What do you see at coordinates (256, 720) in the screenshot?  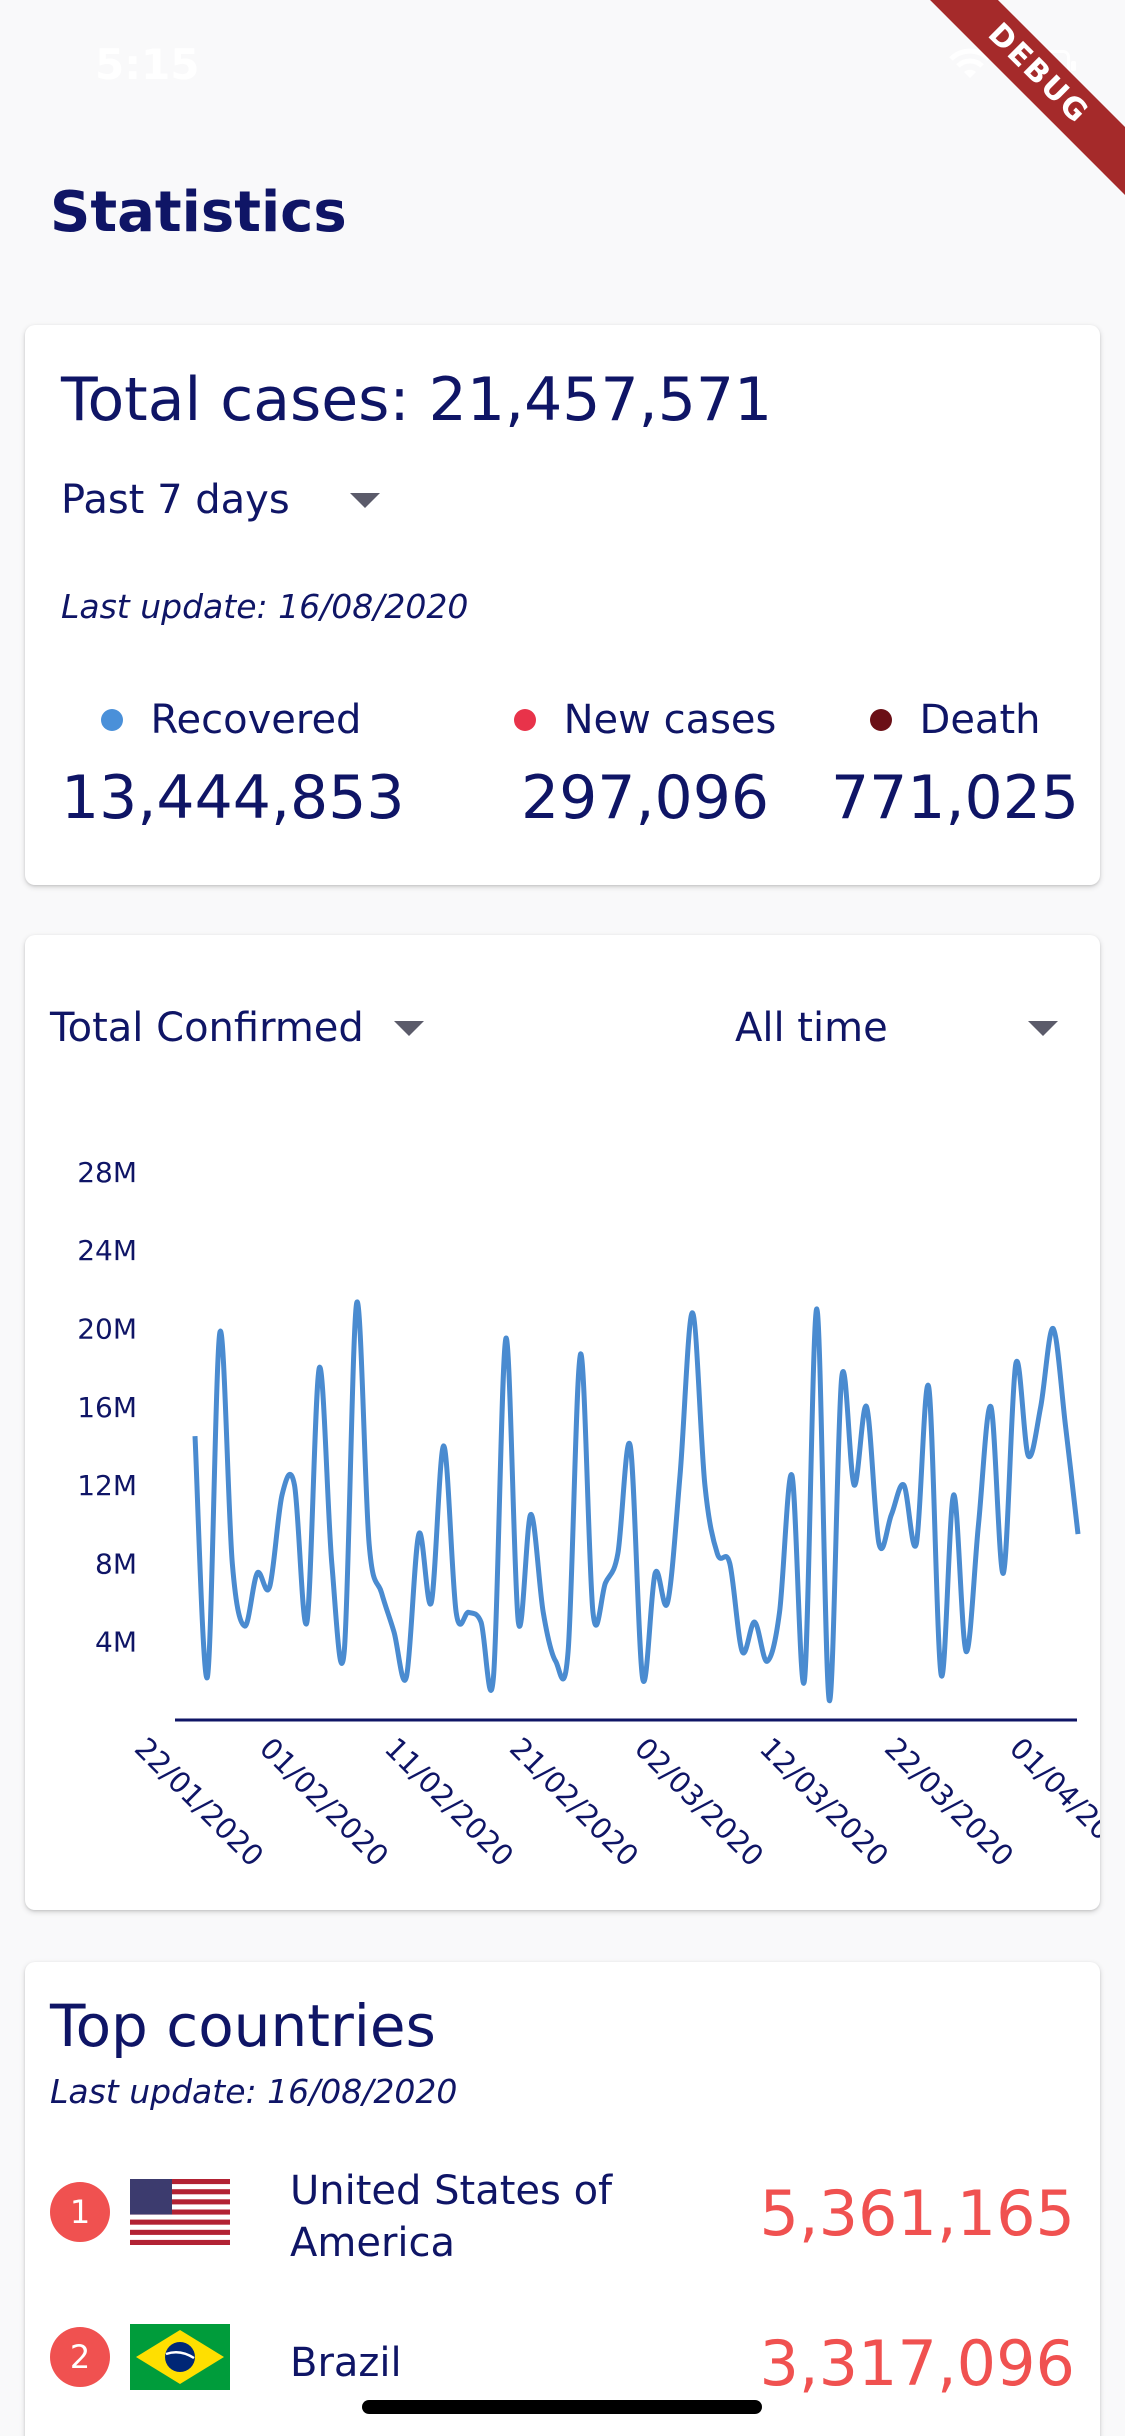 I see `stat-recovered-label: Recovered` at bounding box center [256, 720].